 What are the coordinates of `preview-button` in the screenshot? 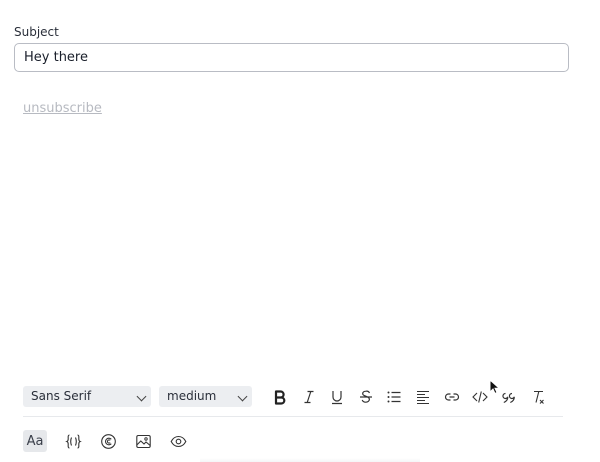 It's located at (178, 441).